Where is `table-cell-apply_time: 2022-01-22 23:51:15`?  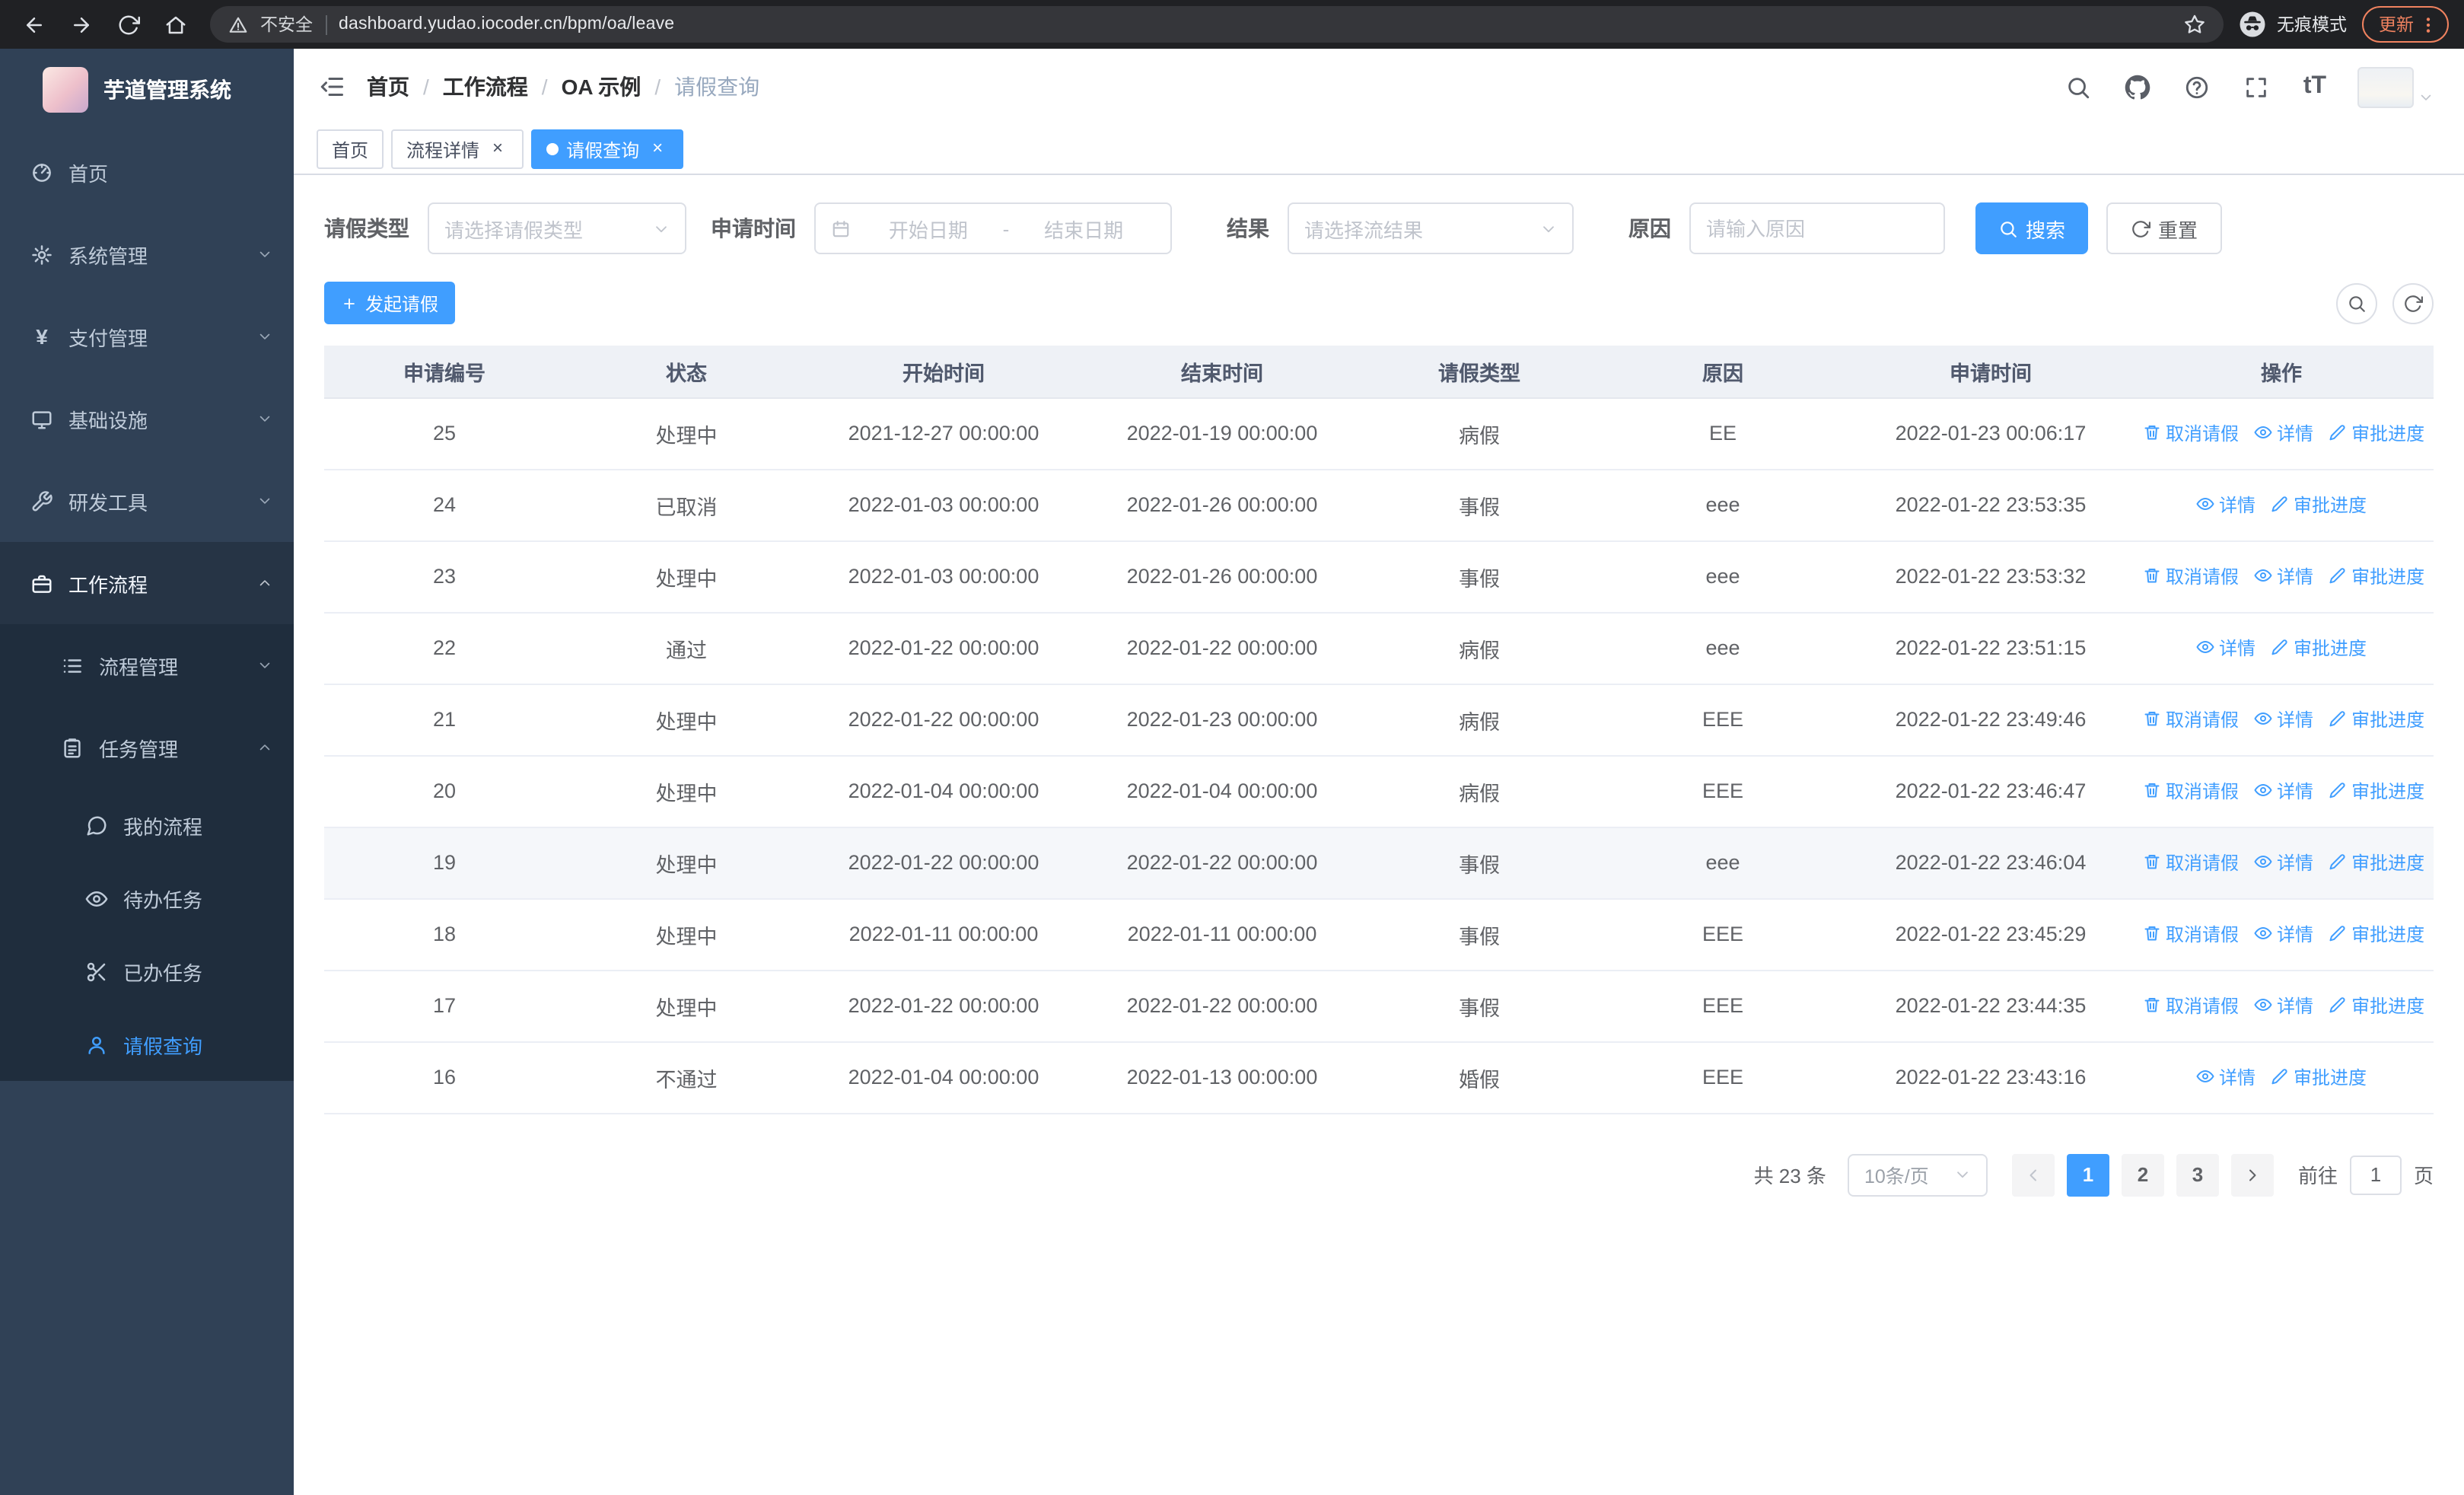
table-cell-apply_time: 2022-01-22 23:51:15 is located at coordinates (1990, 648).